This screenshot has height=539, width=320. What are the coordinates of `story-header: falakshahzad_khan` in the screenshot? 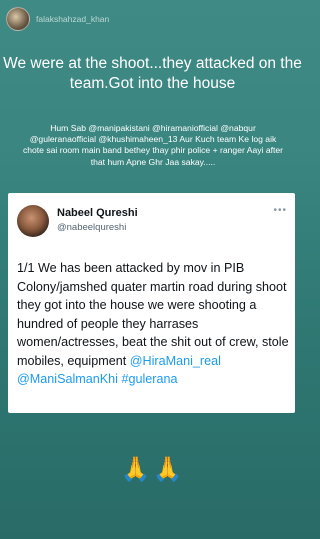 It's located at (57, 19).